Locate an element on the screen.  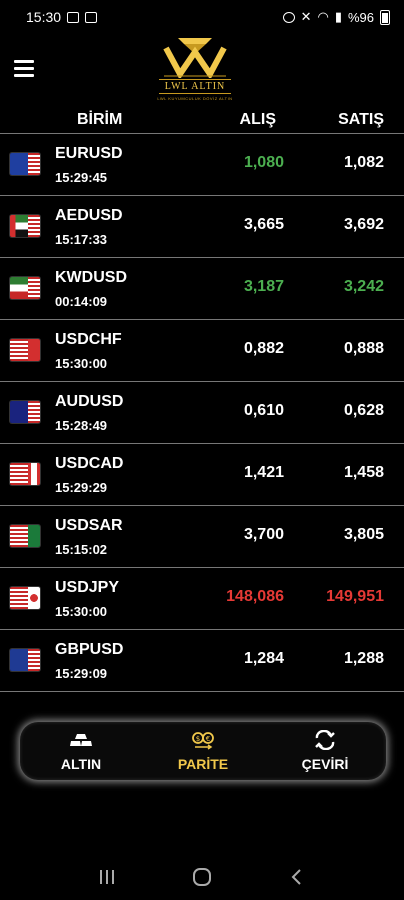
rate-buy: 1,421 is located at coordinates (263, 472).